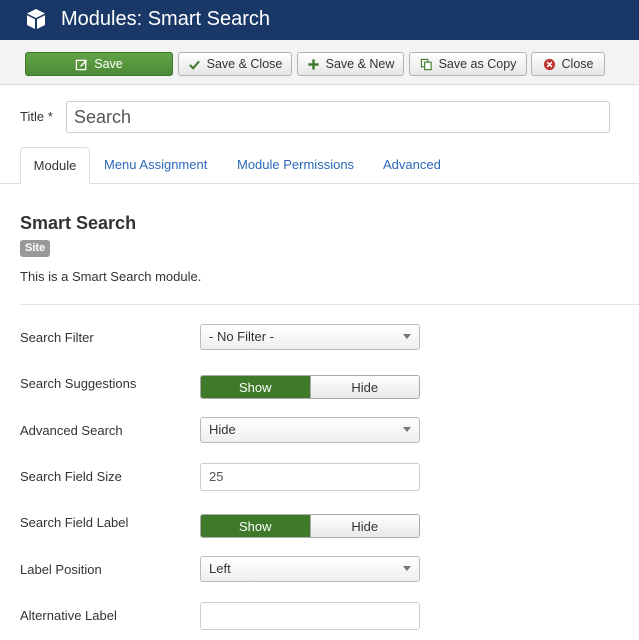 This screenshot has width=639, height=640. What do you see at coordinates (194, 65) in the screenshot?
I see `check-icon` at bounding box center [194, 65].